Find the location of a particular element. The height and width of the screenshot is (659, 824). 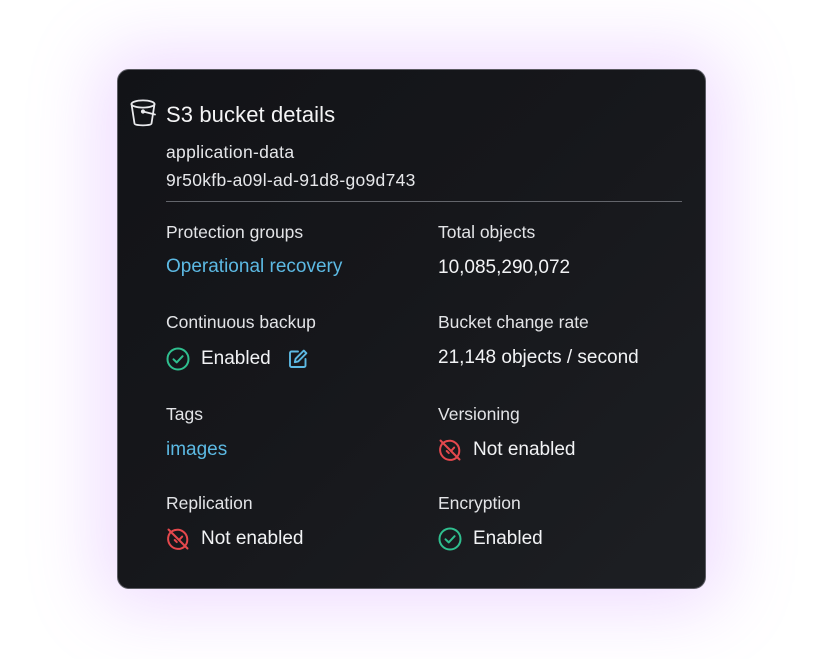

encryption-label: Encryption is located at coordinates (479, 503).